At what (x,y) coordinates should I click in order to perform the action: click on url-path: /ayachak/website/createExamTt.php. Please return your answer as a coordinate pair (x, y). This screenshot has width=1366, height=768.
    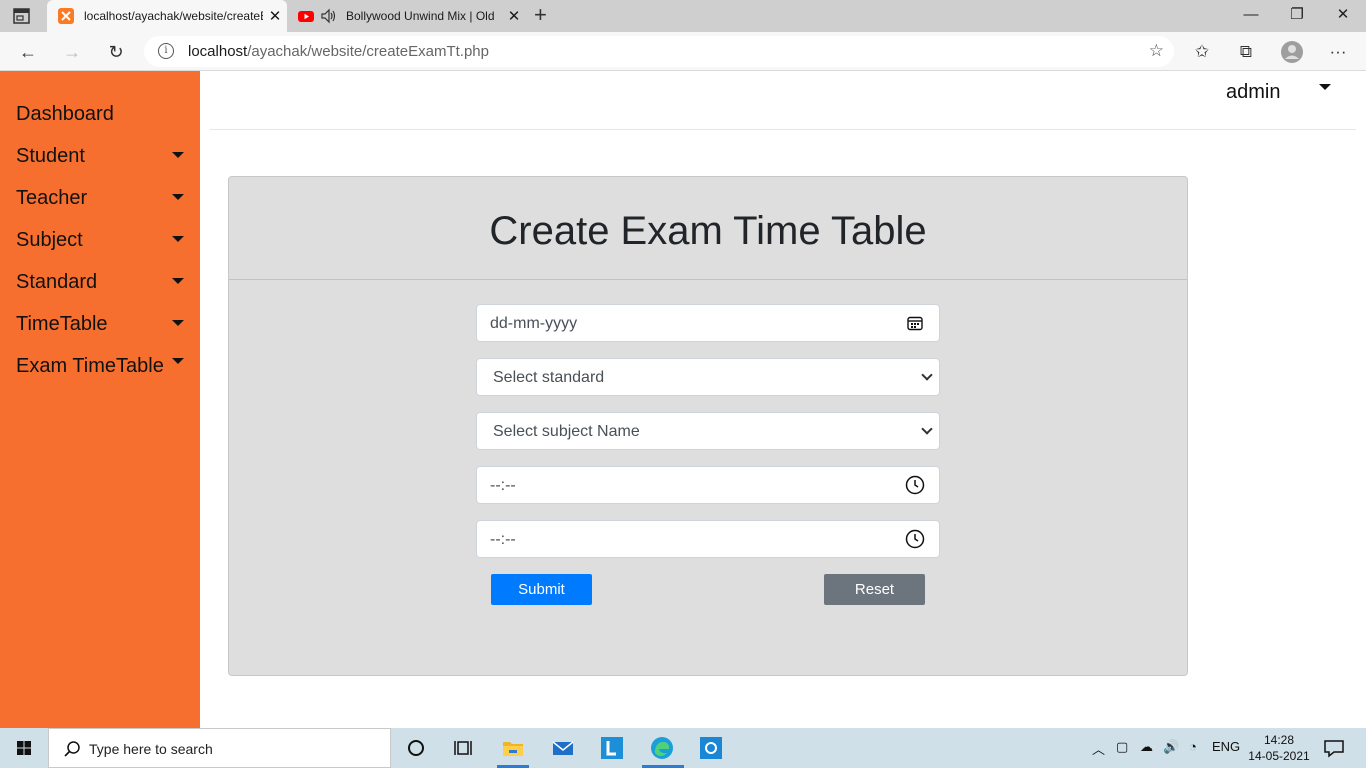
    Looking at the image, I should click on (368, 51).